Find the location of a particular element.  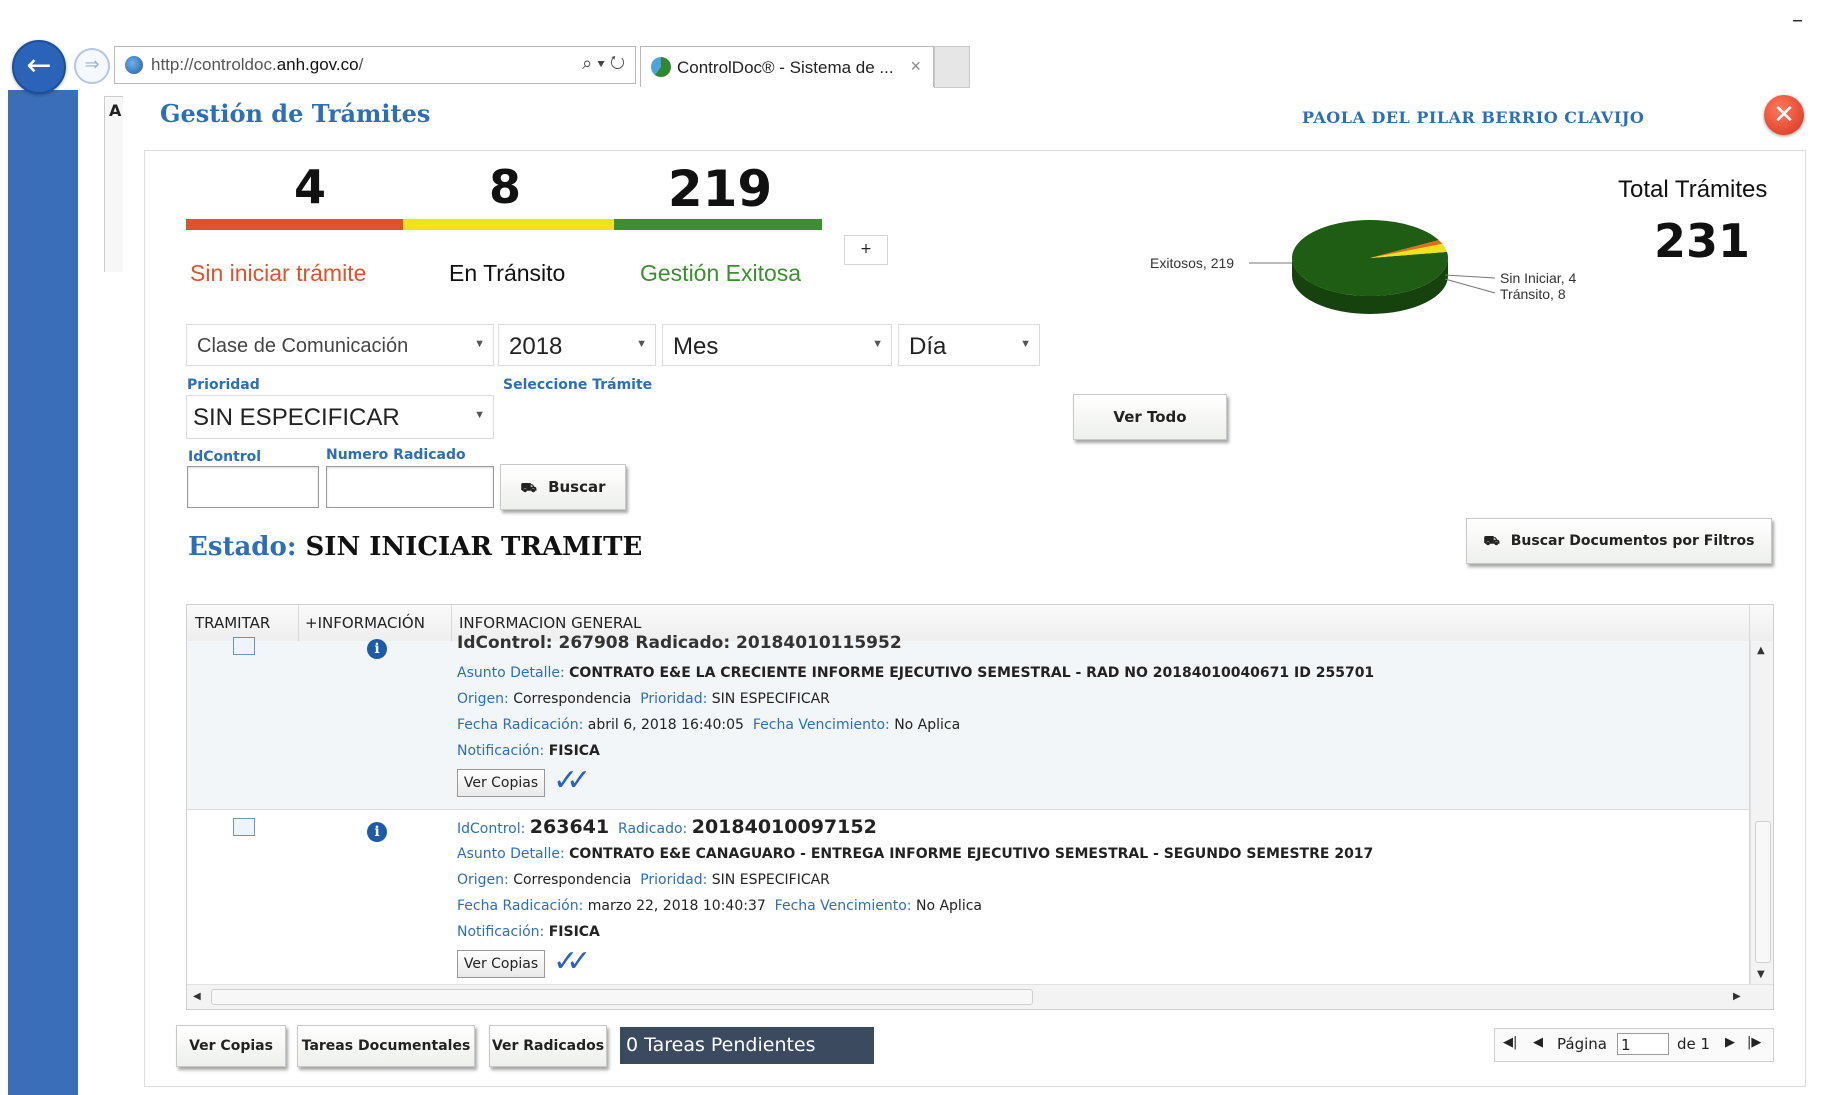

mes-select: Mes ▼ is located at coordinates (777, 345).